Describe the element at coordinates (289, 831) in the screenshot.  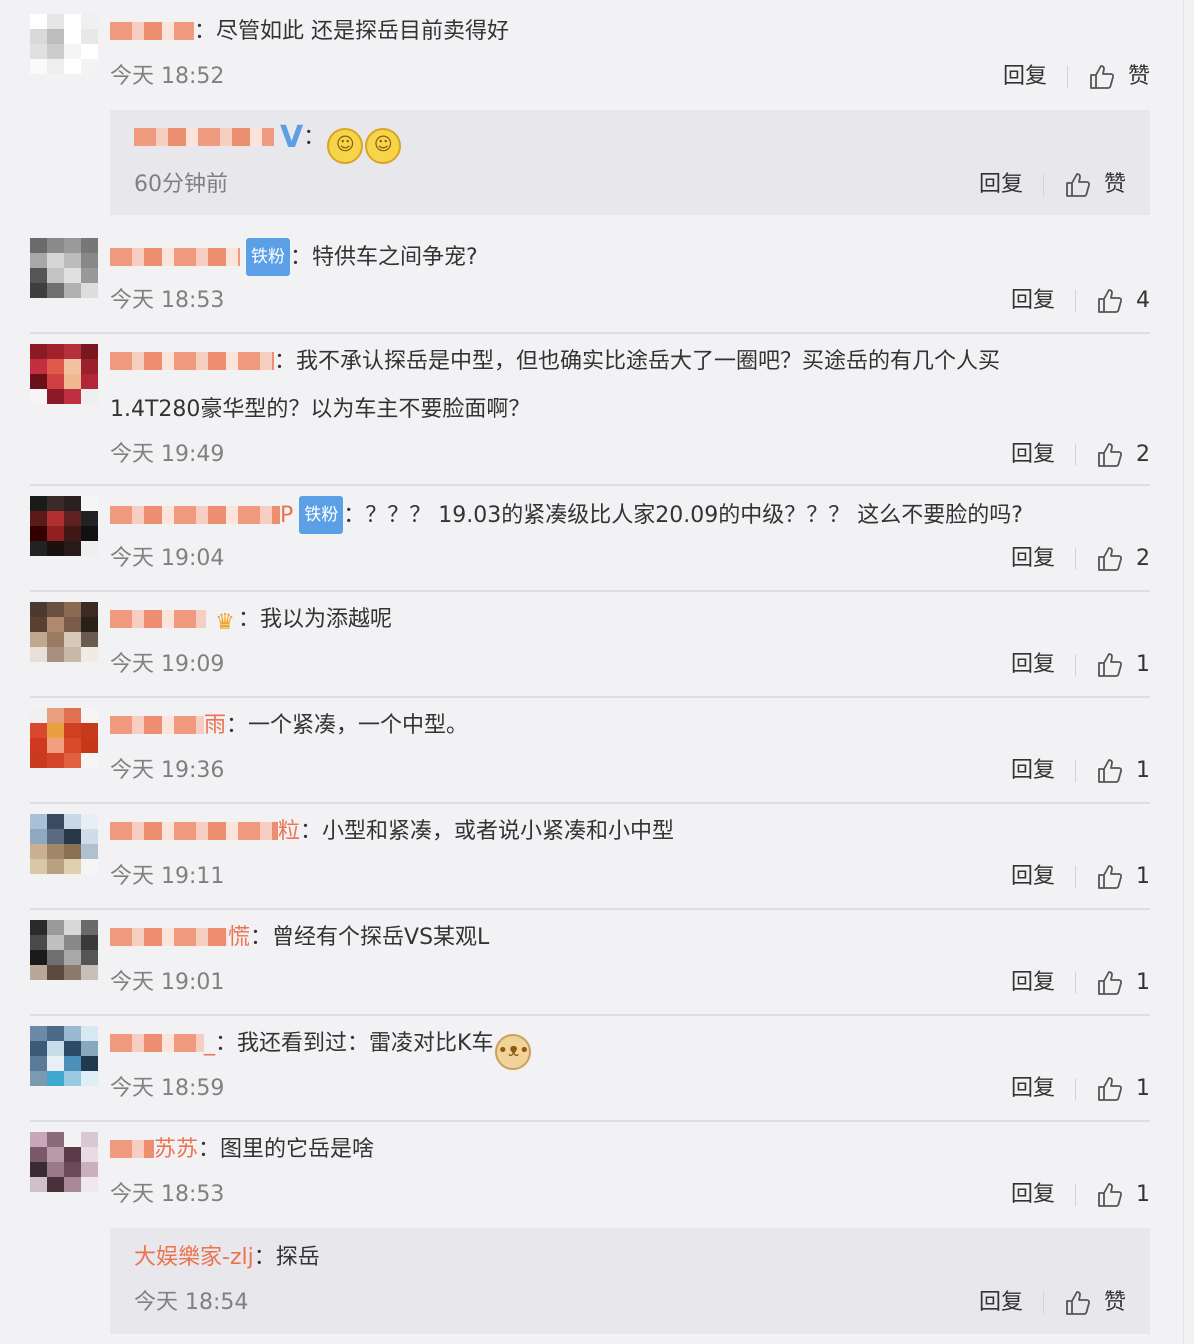
I see `username-tail: 粒` at that location.